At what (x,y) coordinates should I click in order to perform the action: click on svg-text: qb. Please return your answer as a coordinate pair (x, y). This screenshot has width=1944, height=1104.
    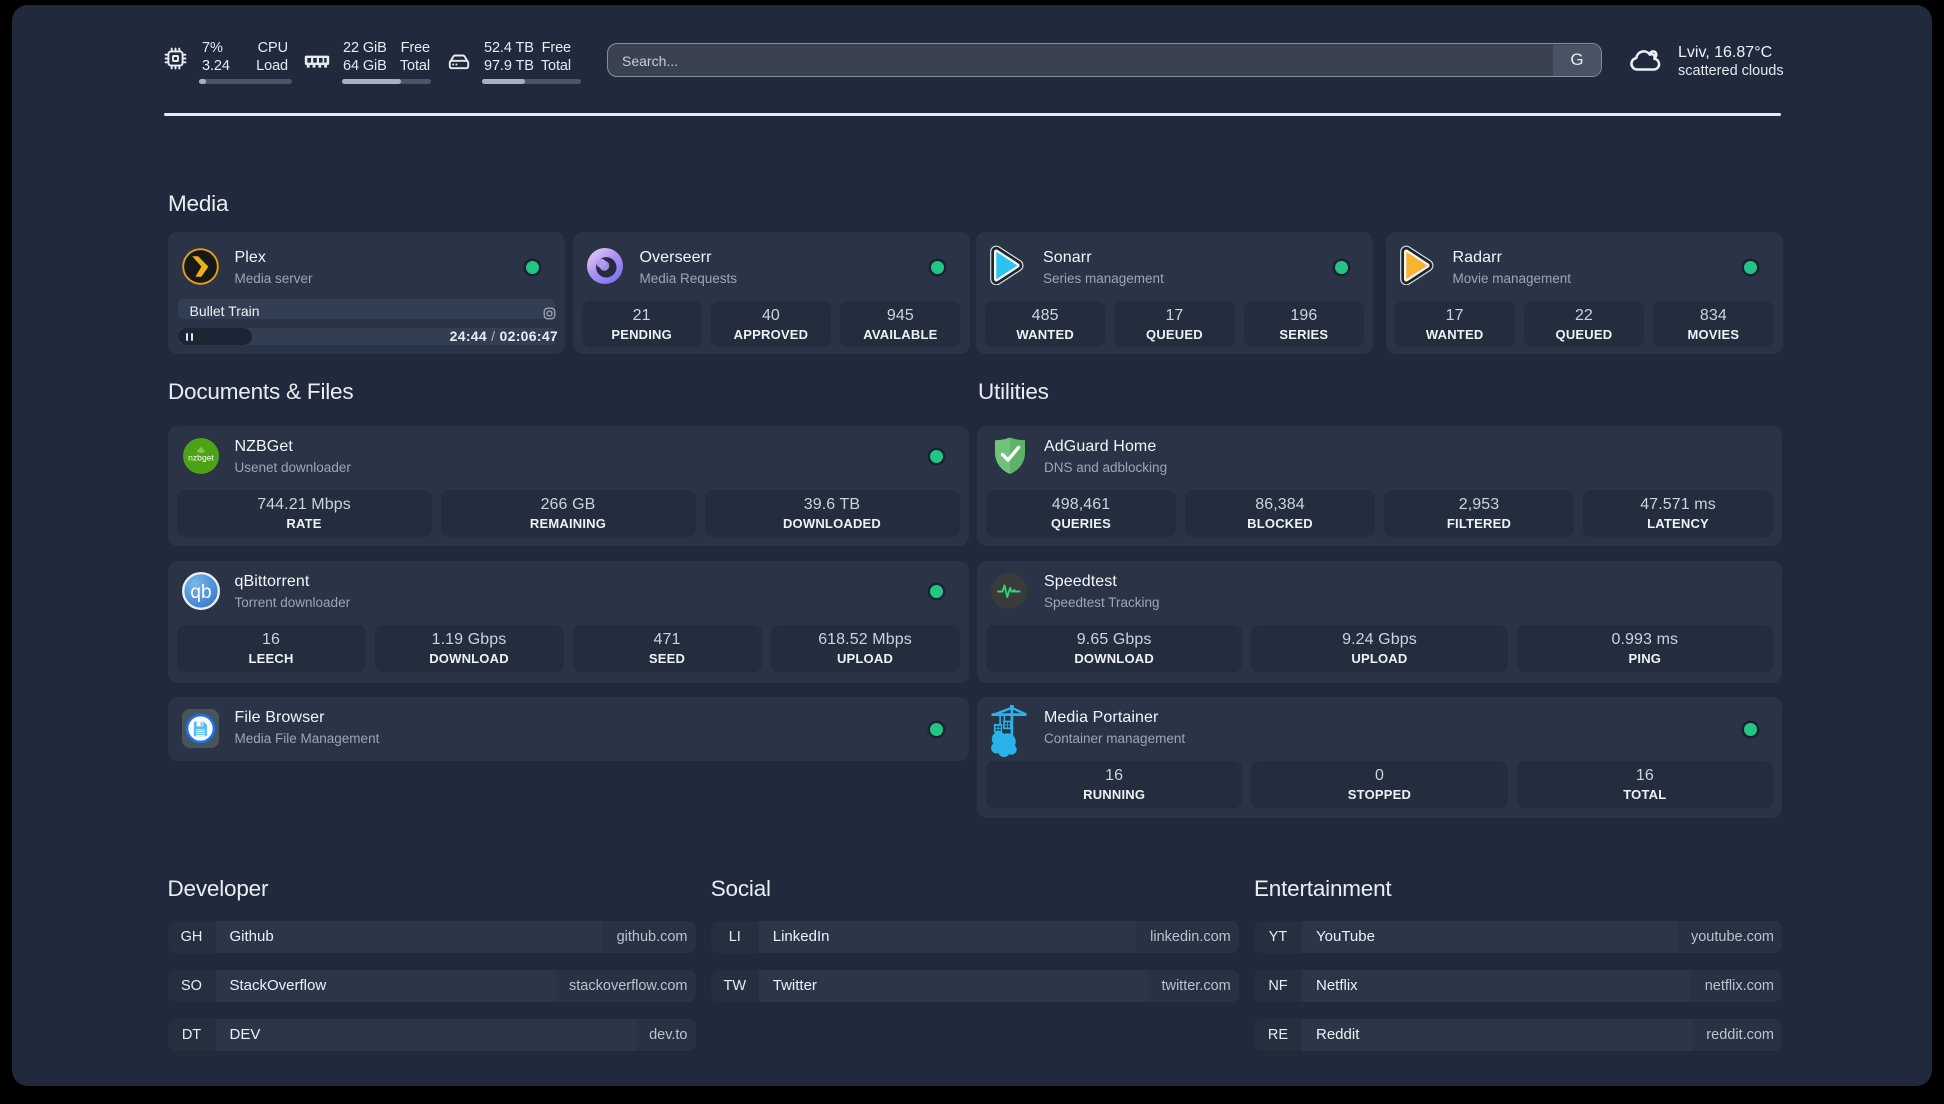
    Looking at the image, I should click on (200, 592).